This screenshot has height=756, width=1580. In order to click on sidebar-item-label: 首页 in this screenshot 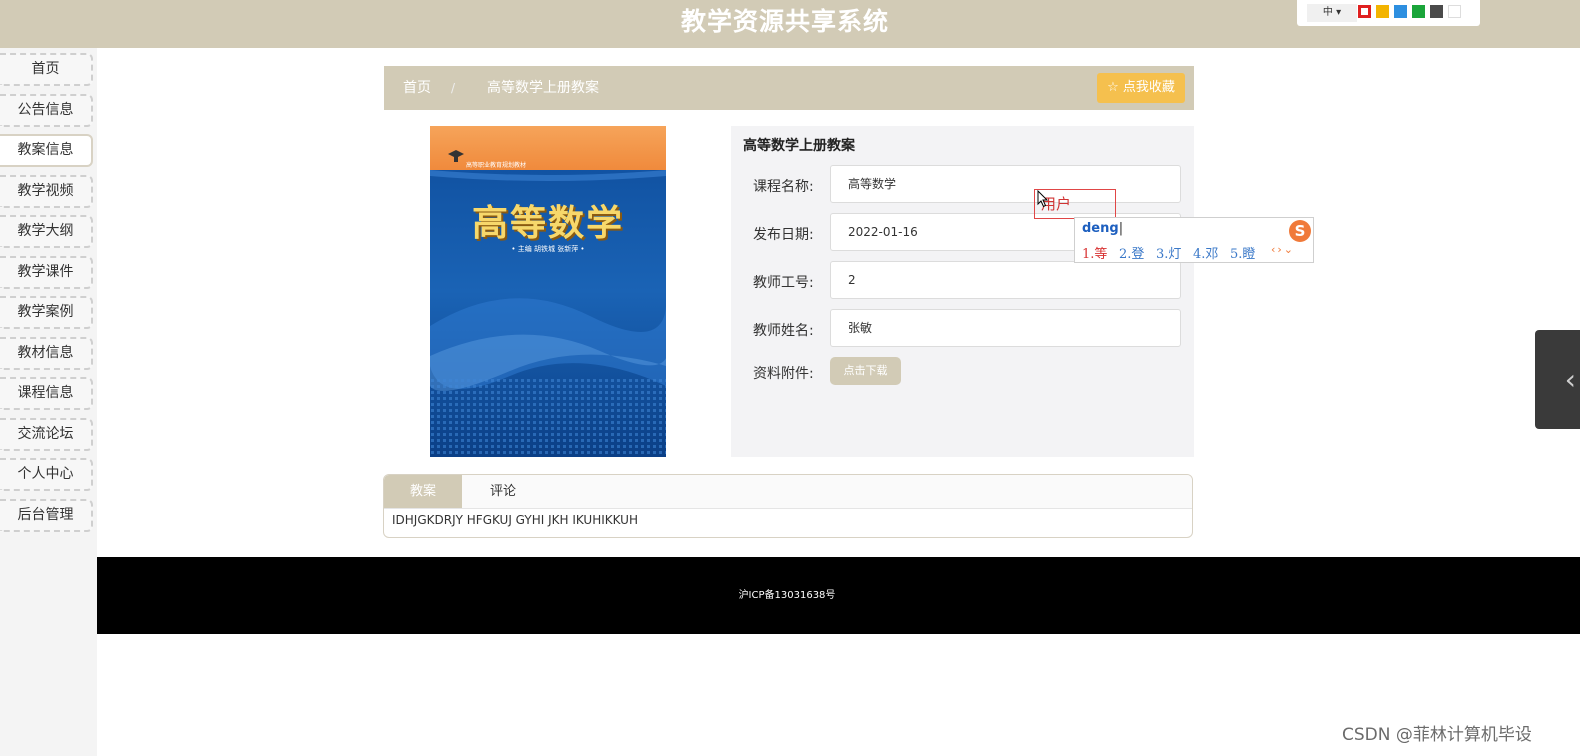, I will do `click(45, 69)`.